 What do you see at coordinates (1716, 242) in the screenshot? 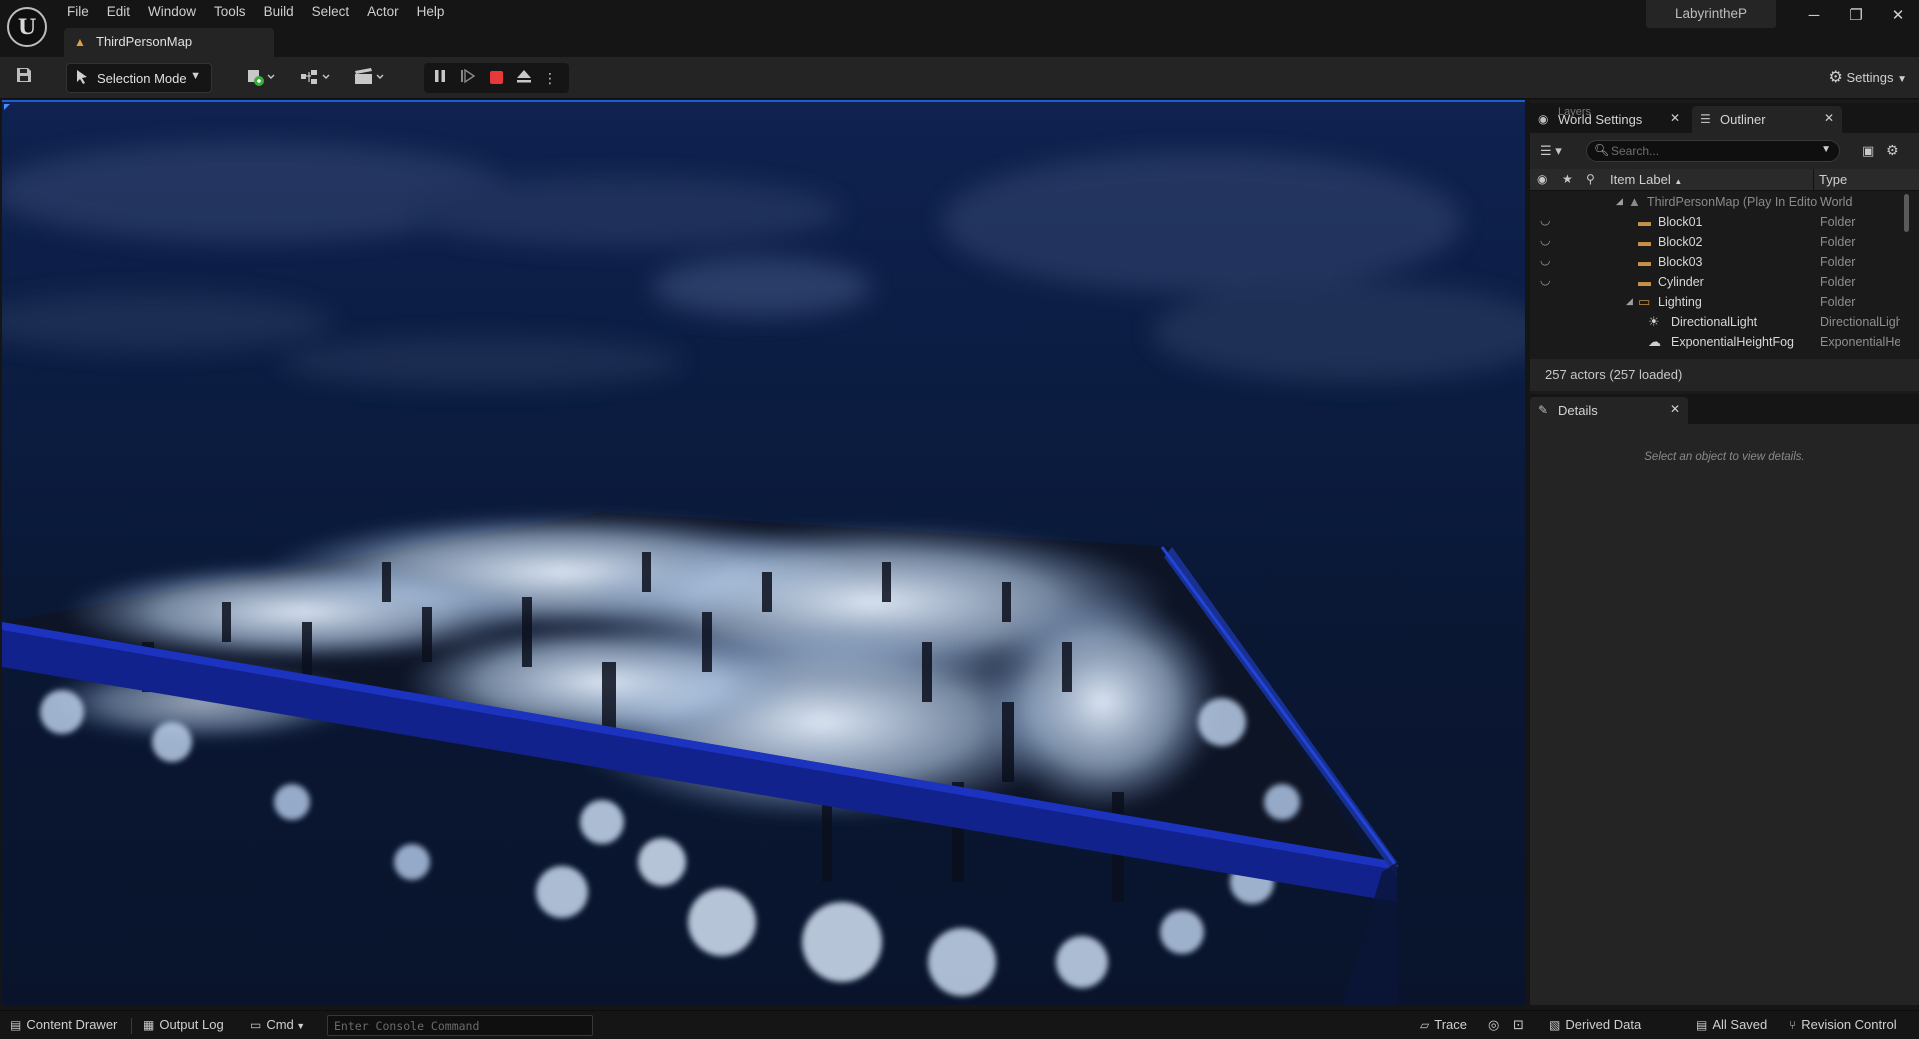
I see `tree-row-block02: ◡ ▬ Block02 Folder` at bounding box center [1716, 242].